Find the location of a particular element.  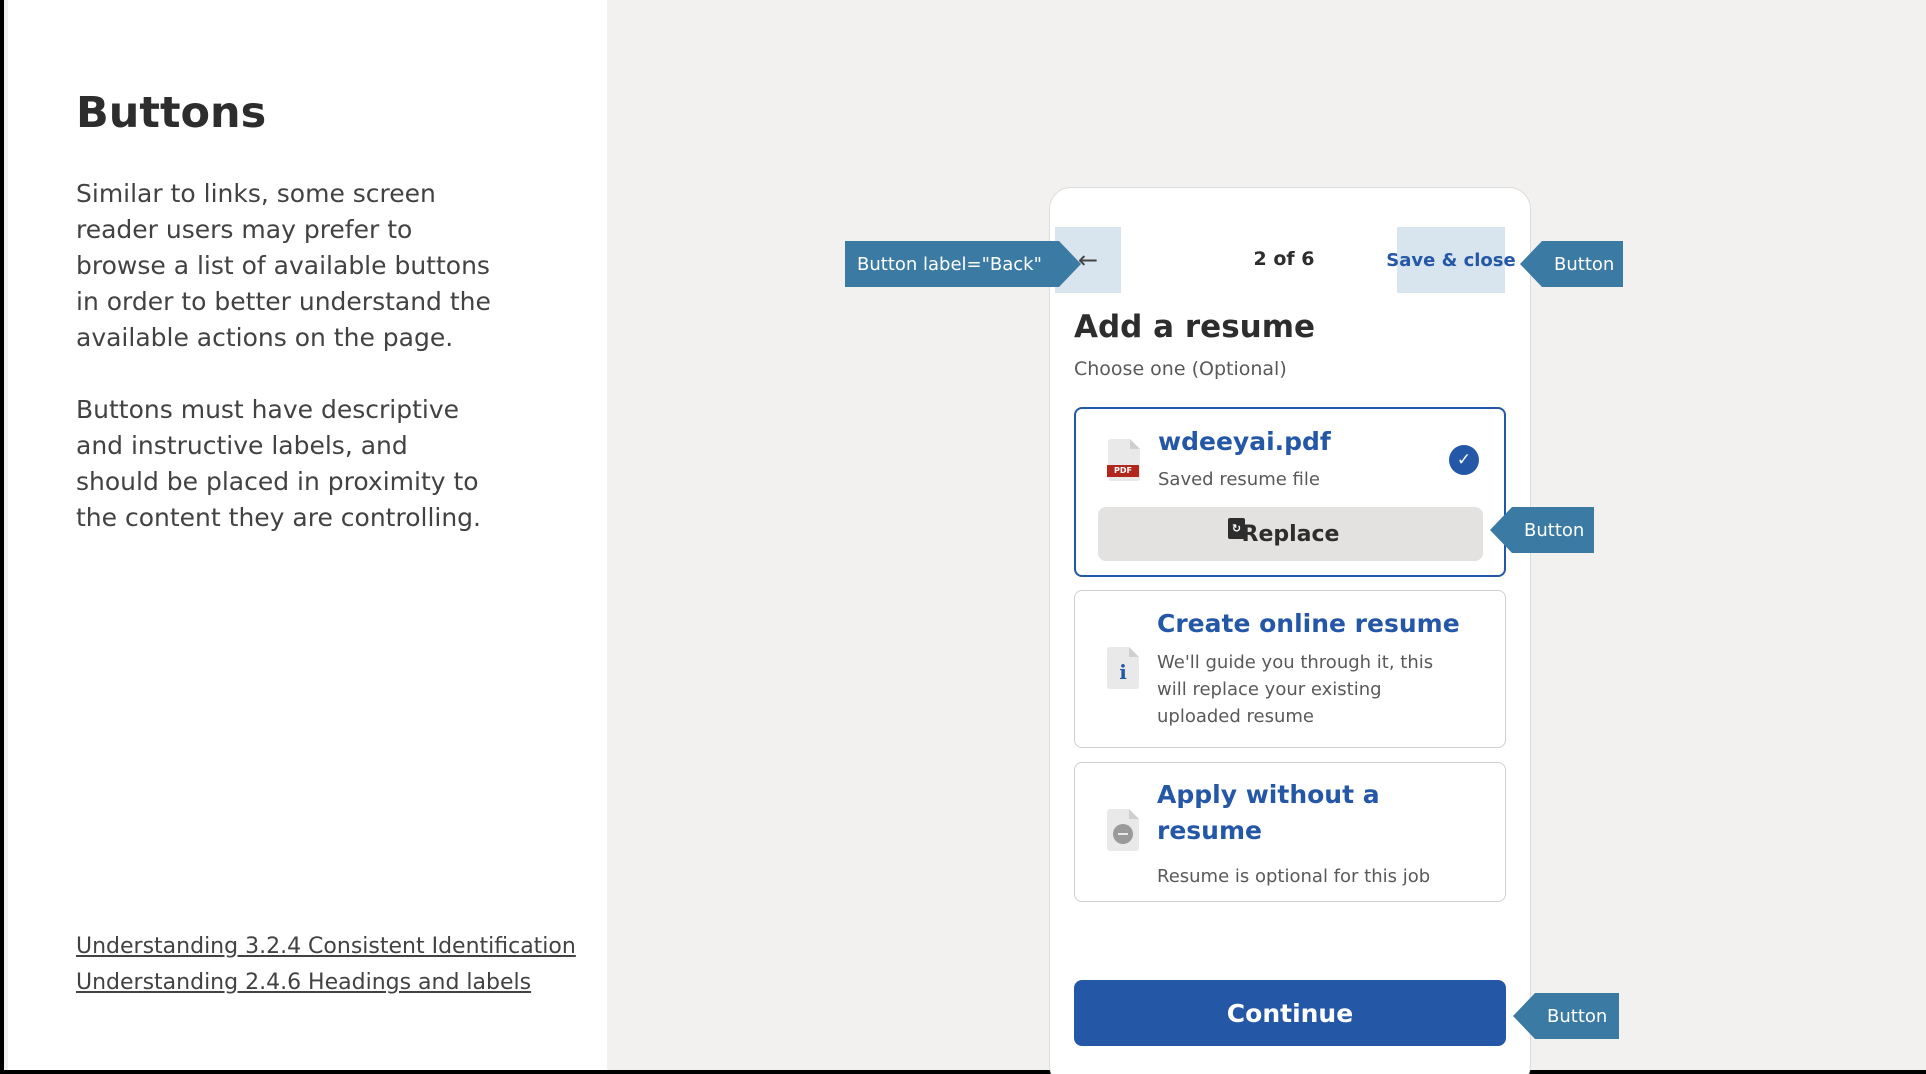

no-file-icon is located at coordinates (1123, 830).